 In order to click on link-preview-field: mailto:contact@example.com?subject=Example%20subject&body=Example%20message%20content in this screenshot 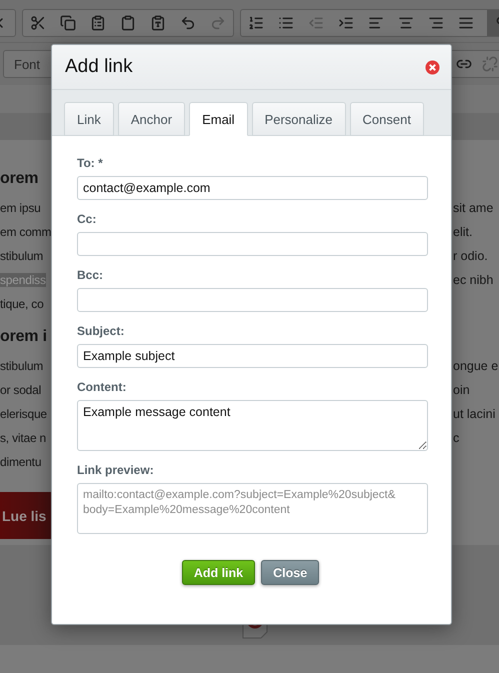, I will do `click(252, 508)`.